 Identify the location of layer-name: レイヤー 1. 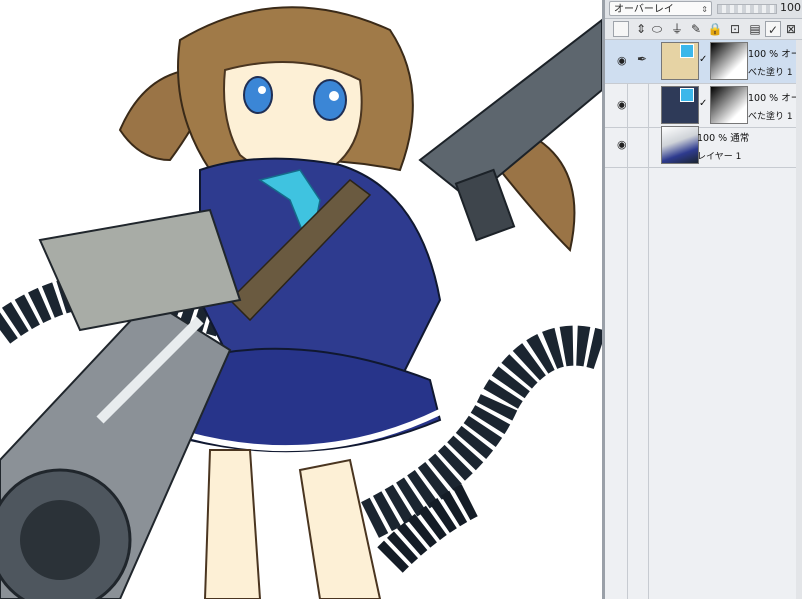
(719, 157).